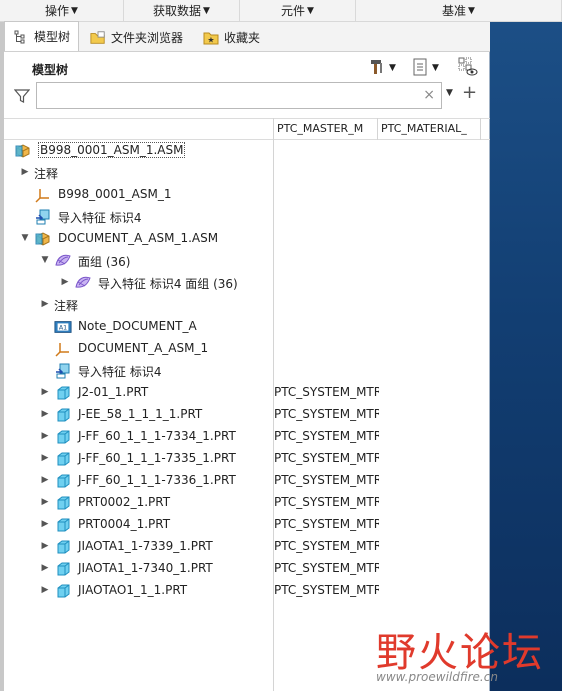  I want to click on top-menu-0: 操作 ▼, so click(62, 10).